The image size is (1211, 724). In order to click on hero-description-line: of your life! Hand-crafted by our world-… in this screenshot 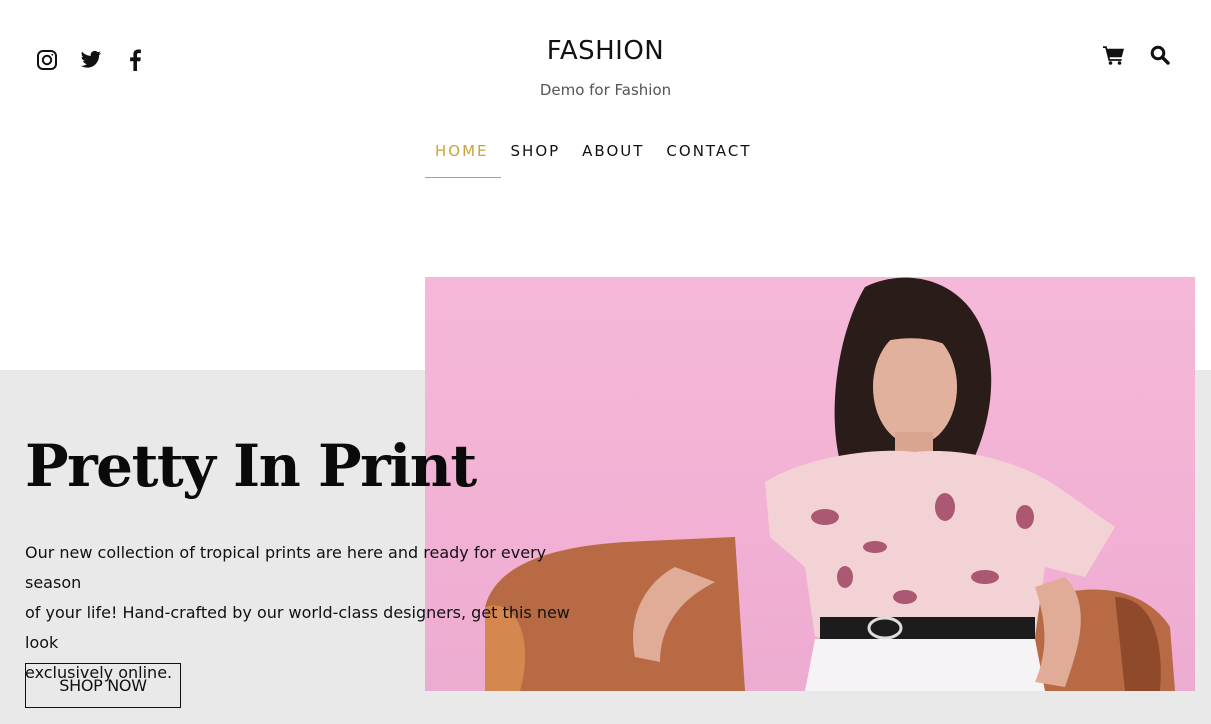, I will do `click(297, 627)`.